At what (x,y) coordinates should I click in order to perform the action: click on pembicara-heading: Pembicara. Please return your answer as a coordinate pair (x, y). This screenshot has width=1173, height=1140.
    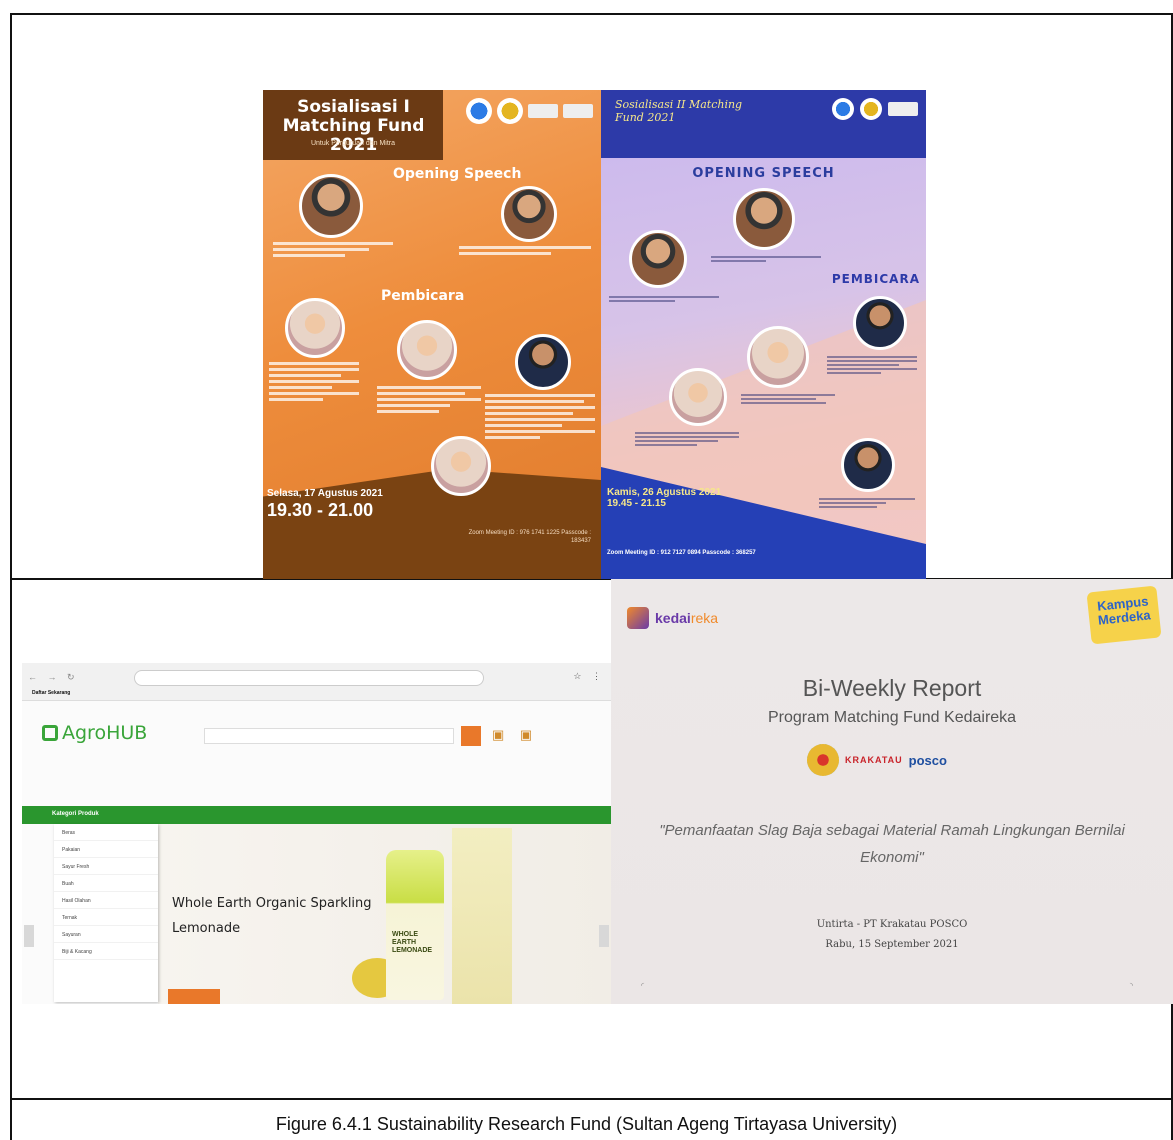
    Looking at the image, I should click on (423, 296).